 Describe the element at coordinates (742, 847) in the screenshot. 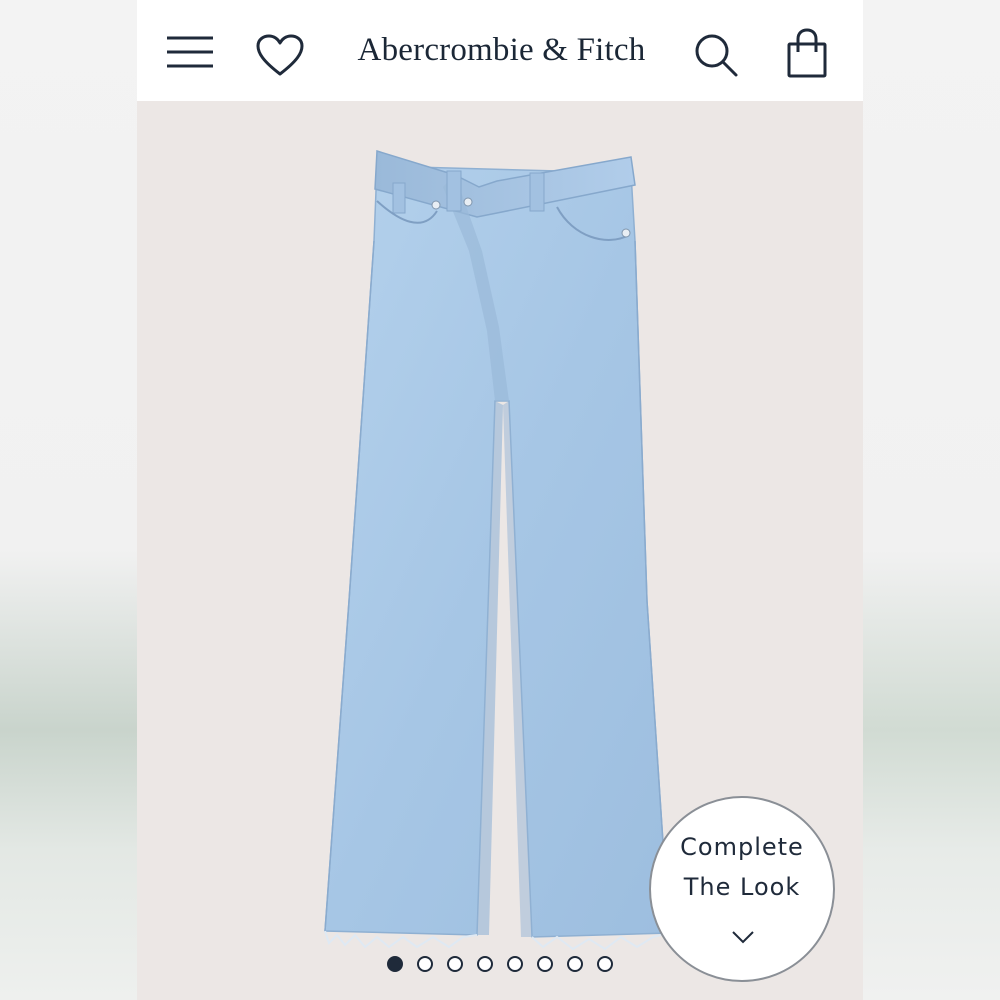

I see `complete-the-look-line1: Complete` at that location.